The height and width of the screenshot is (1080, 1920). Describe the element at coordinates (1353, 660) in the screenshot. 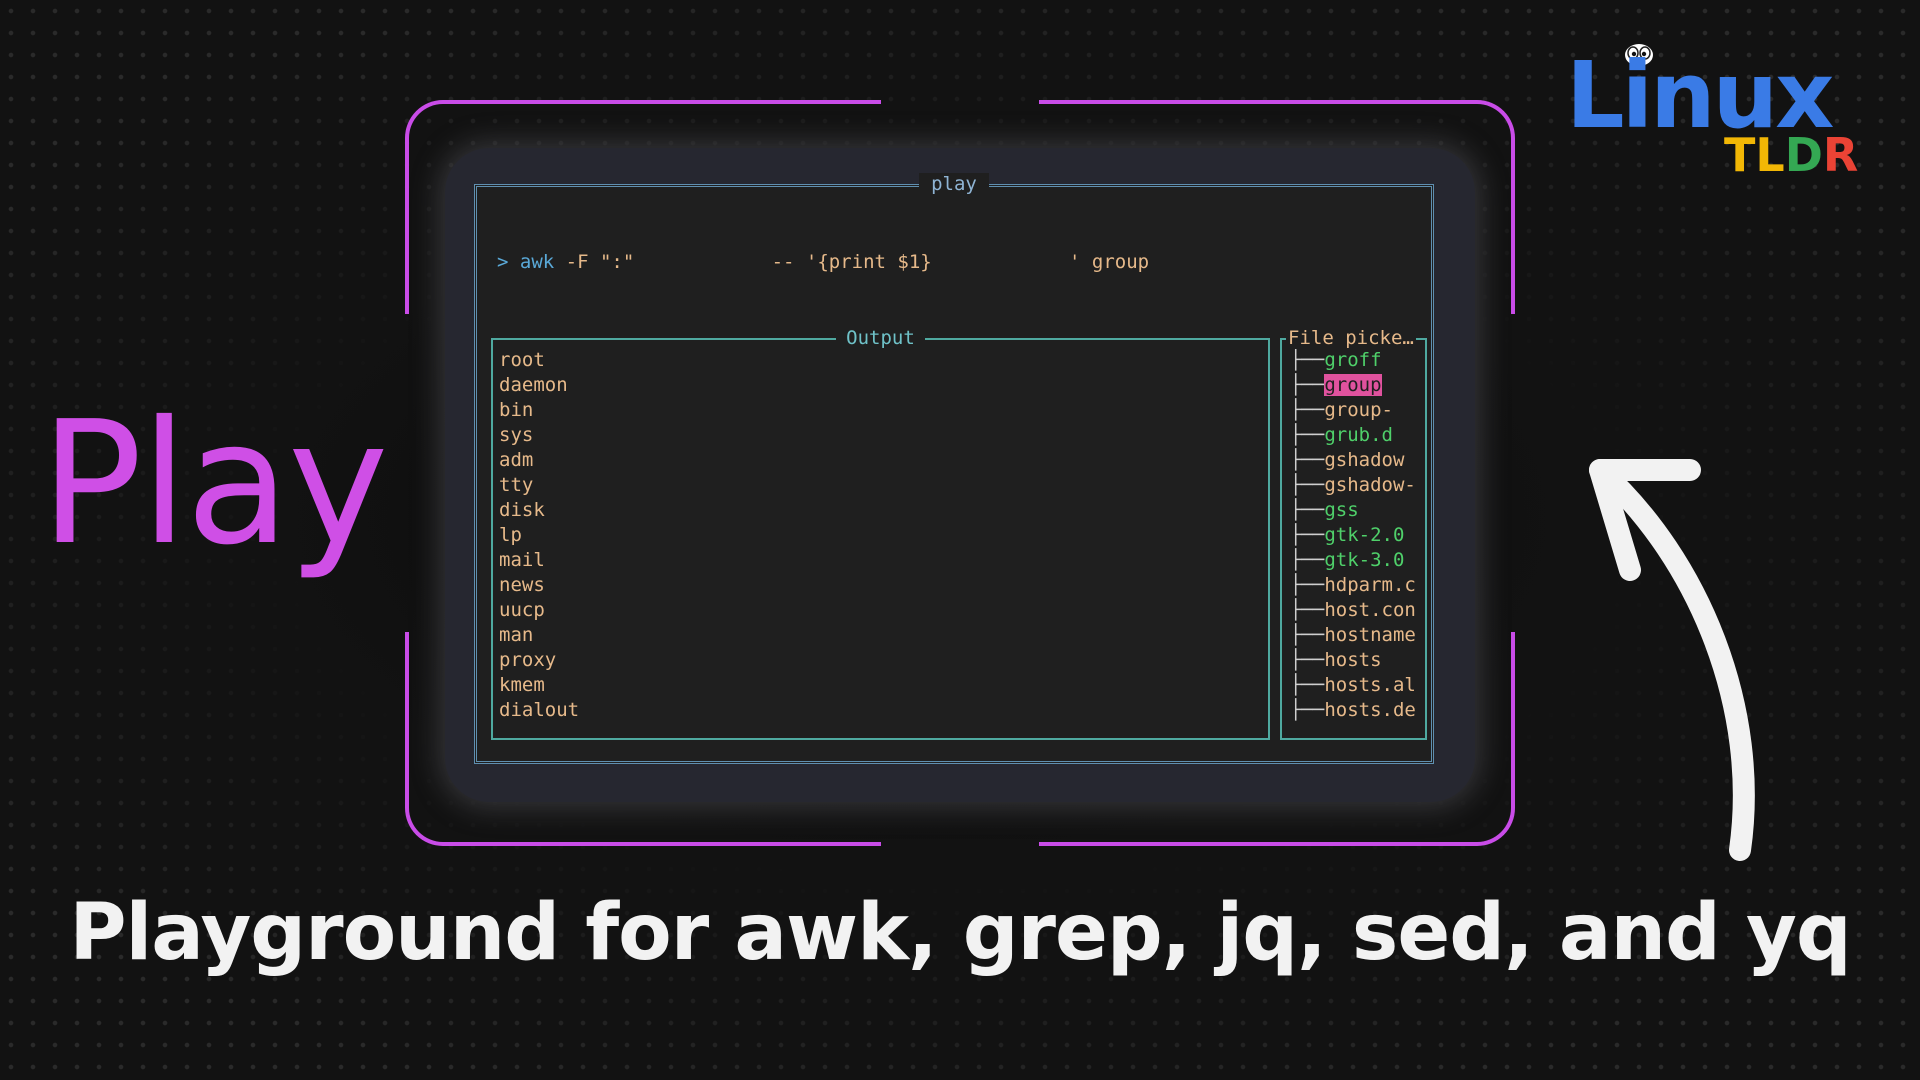

I see `file-picker-item-name: hosts` at that location.